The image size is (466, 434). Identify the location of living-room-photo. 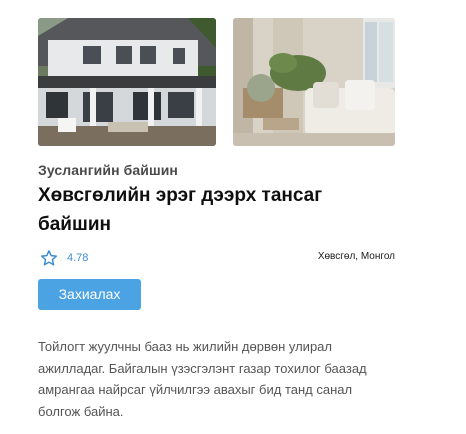
(314, 82).